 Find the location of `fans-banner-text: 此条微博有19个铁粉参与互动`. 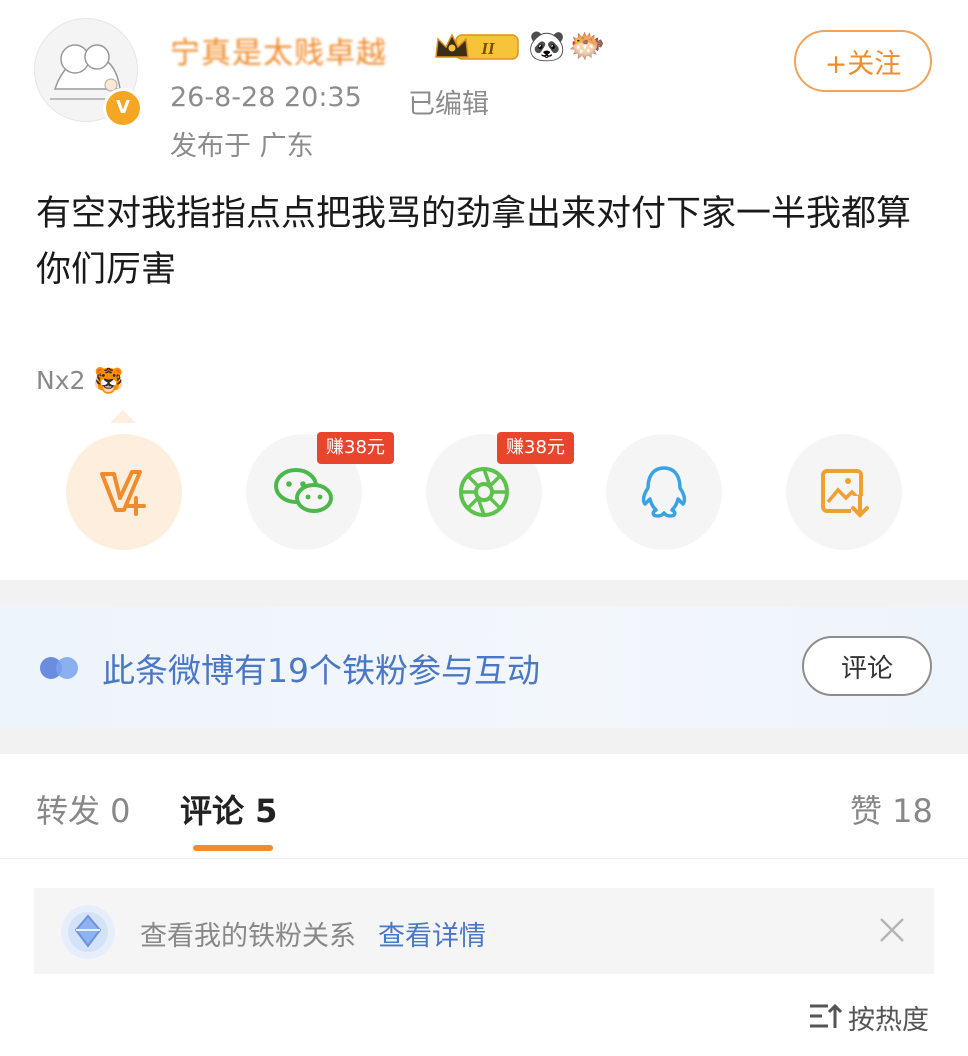

fans-banner-text: 此条微博有19个铁粉参与互动 is located at coordinates (321, 670).